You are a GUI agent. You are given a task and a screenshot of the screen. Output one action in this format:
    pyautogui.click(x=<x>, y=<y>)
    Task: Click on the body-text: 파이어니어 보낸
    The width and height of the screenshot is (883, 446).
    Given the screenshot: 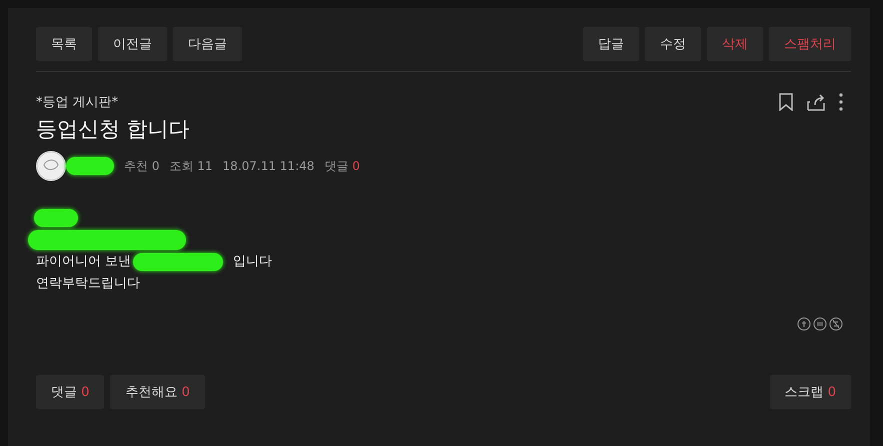 What is the action you would take?
    pyautogui.click(x=84, y=262)
    